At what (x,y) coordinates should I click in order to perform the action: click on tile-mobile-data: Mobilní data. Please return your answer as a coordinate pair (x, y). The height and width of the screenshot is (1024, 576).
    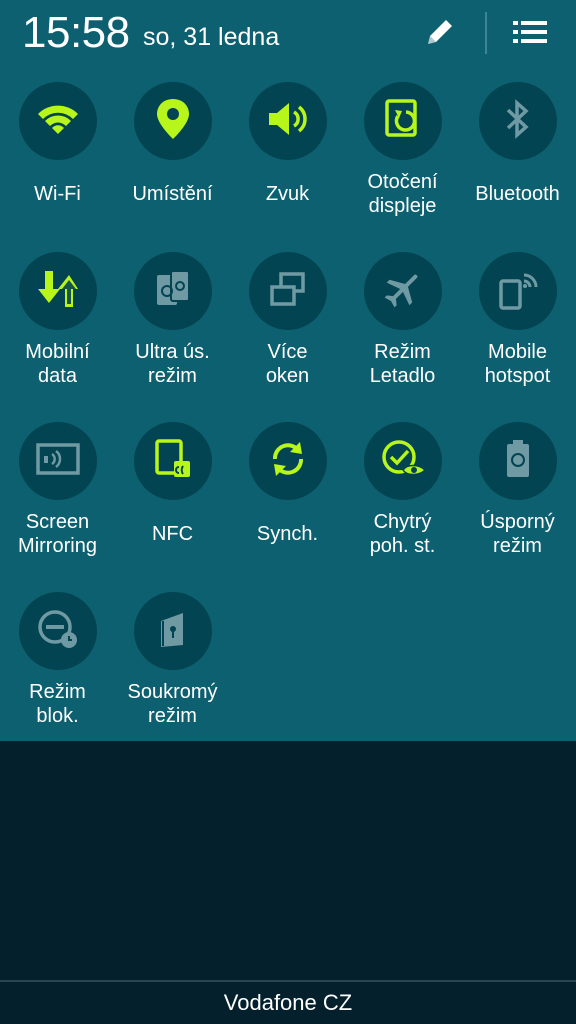
    Looking at the image, I should click on (57, 320).